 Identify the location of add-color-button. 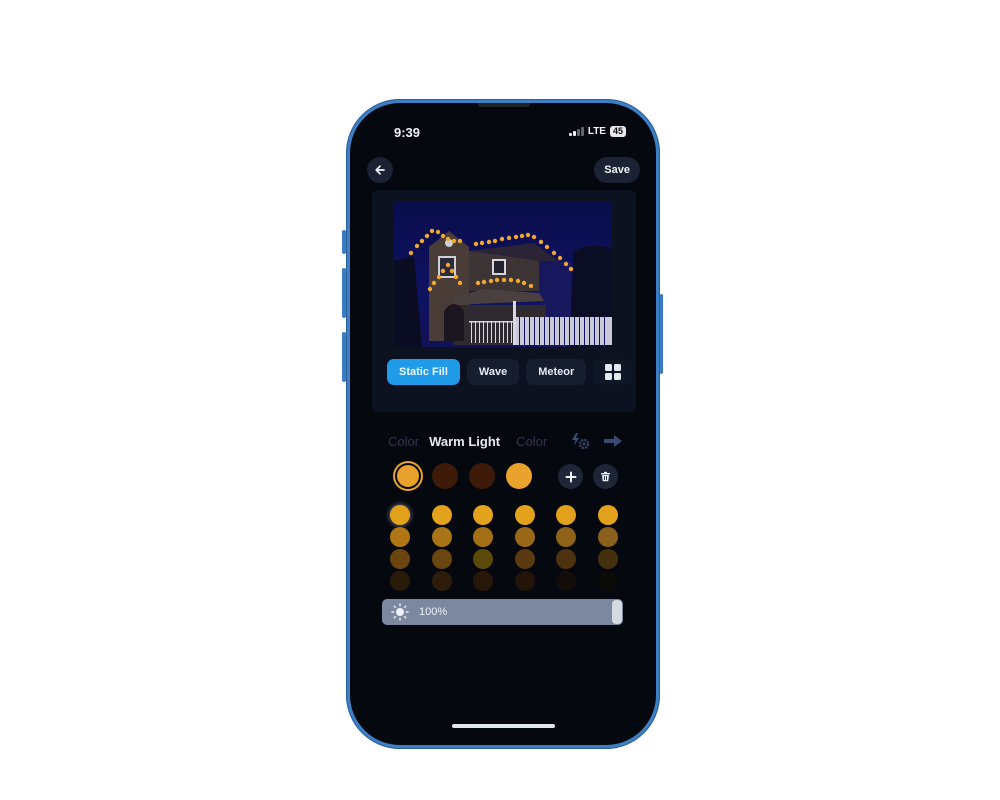
(570, 476).